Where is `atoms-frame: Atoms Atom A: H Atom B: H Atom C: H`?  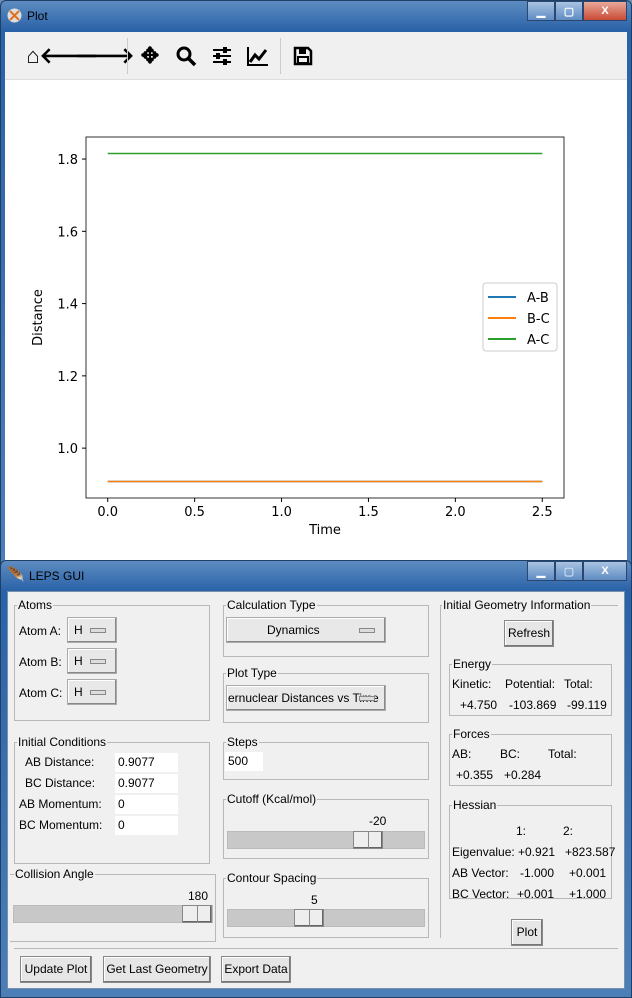 atoms-frame: Atoms Atom A: H Atom B: H Atom C: H is located at coordinates (112, 659).